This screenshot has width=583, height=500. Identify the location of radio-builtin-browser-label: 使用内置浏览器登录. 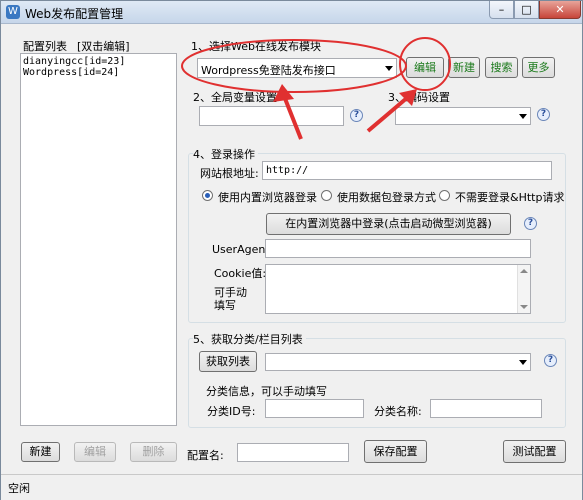
(267, 197).